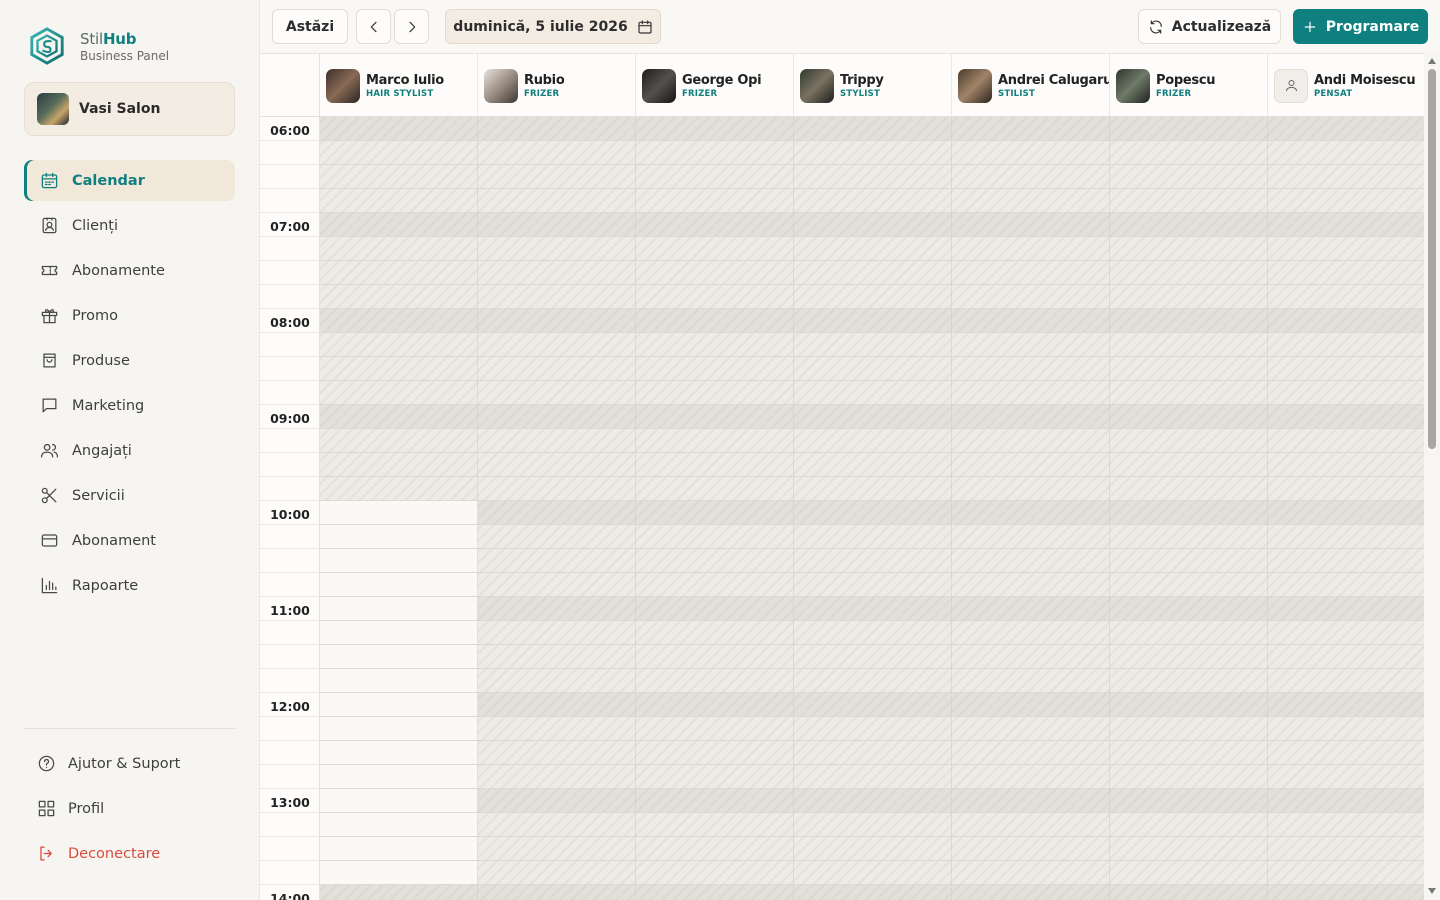 This screenshot has height=900, width=1440. What do you see at coordinates (120, 109) in the screenshot?
I see `salon-name: Vasi Salon` at bounding box center [120, 109].